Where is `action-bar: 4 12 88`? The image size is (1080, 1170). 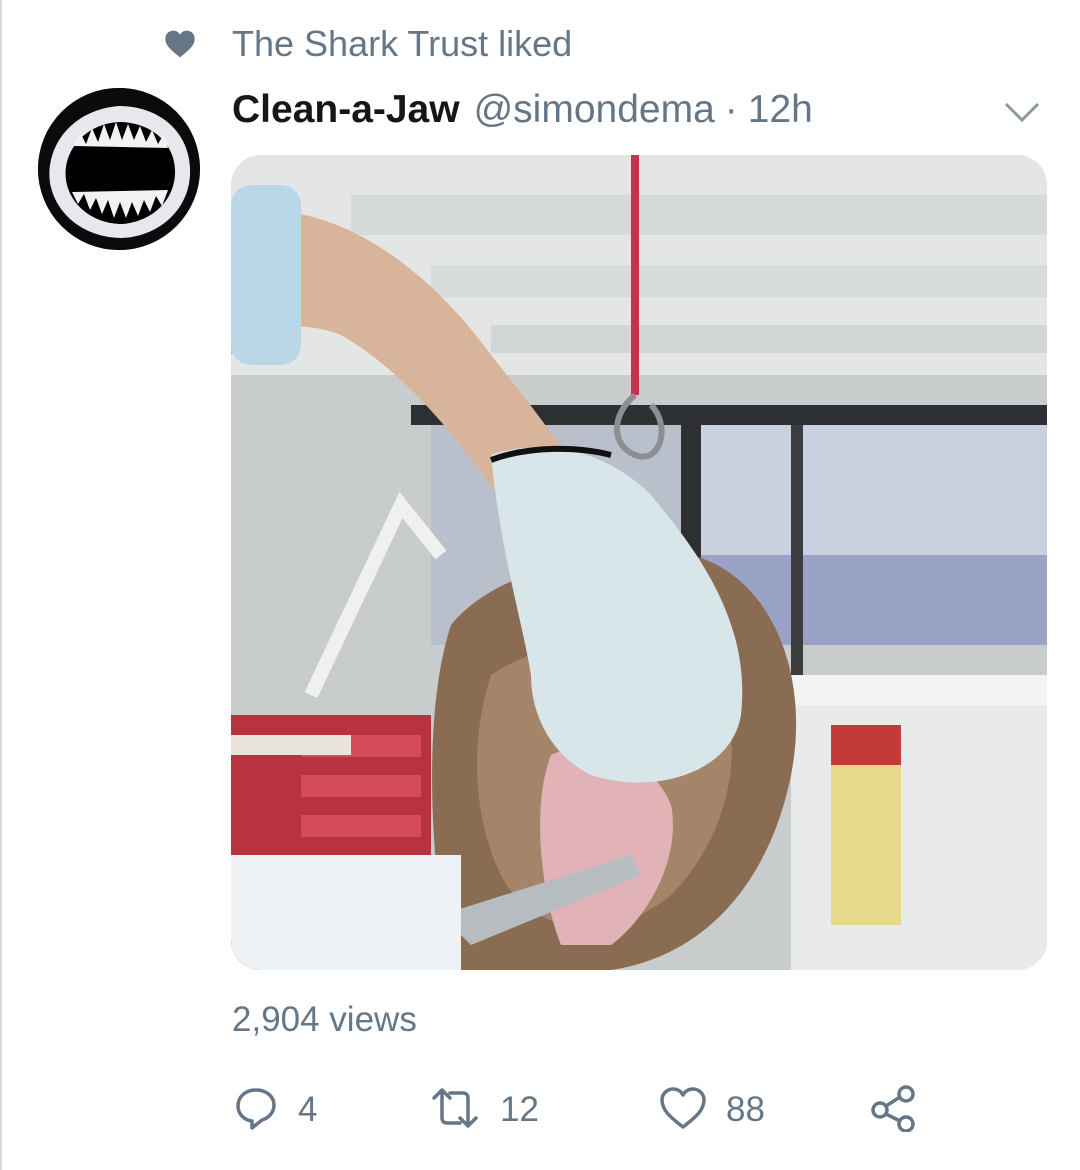
action-bar: 4 12 88 is located at coordinates (582, 1110).